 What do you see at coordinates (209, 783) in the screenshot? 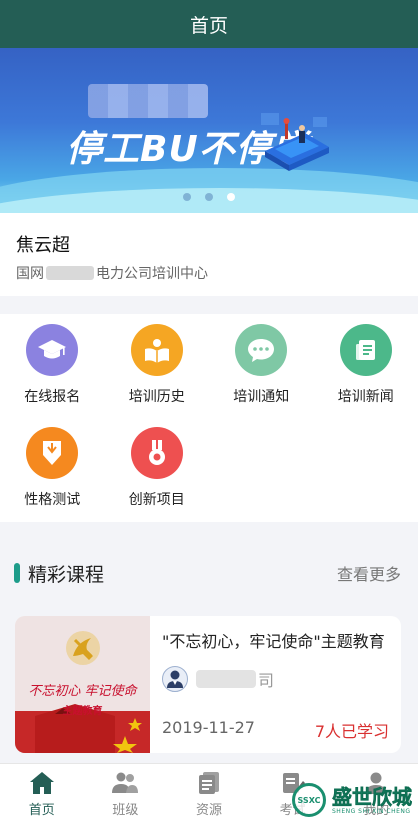
I see `resource-docs-icon` at bounding box center [209, 783].